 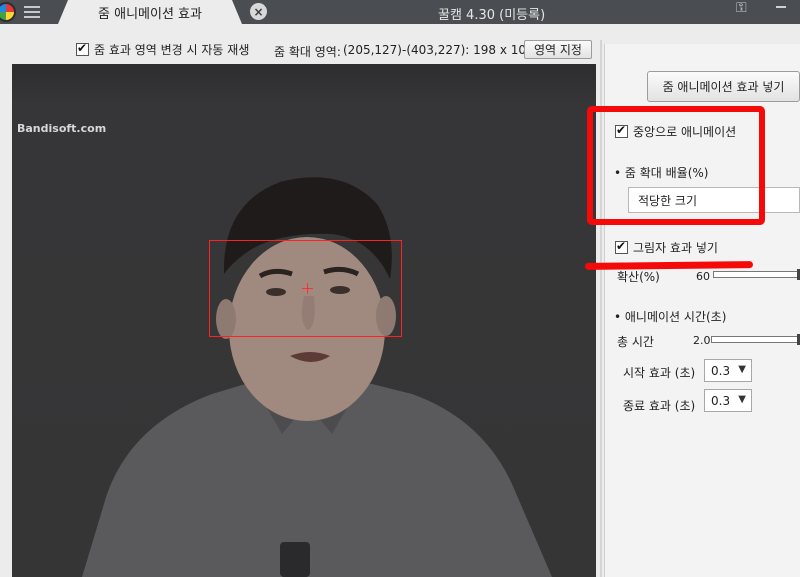 What do you see at coordinates (755, 339) in the screenshot?
I see `total-time-slider` at bounding box center [755, 339].